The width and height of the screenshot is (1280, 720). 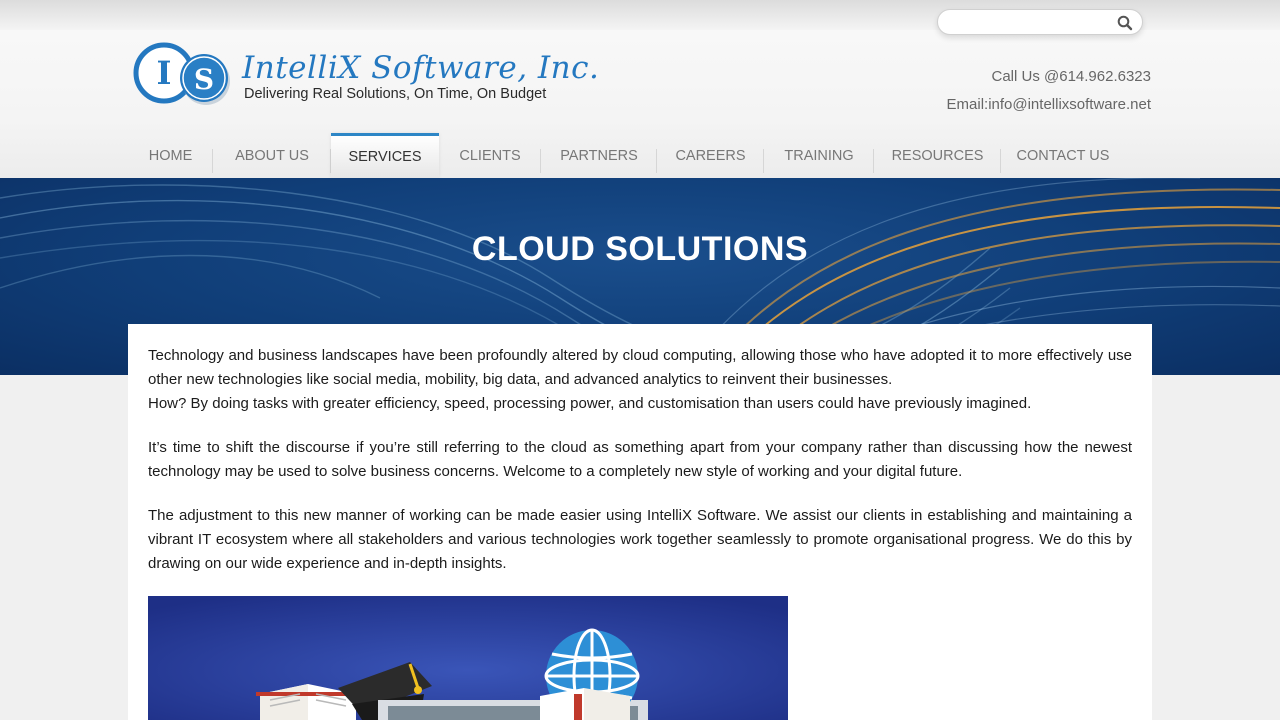 I want to click on page-title: CLOUD SOLUTIONS, so click(x=640, y=249).